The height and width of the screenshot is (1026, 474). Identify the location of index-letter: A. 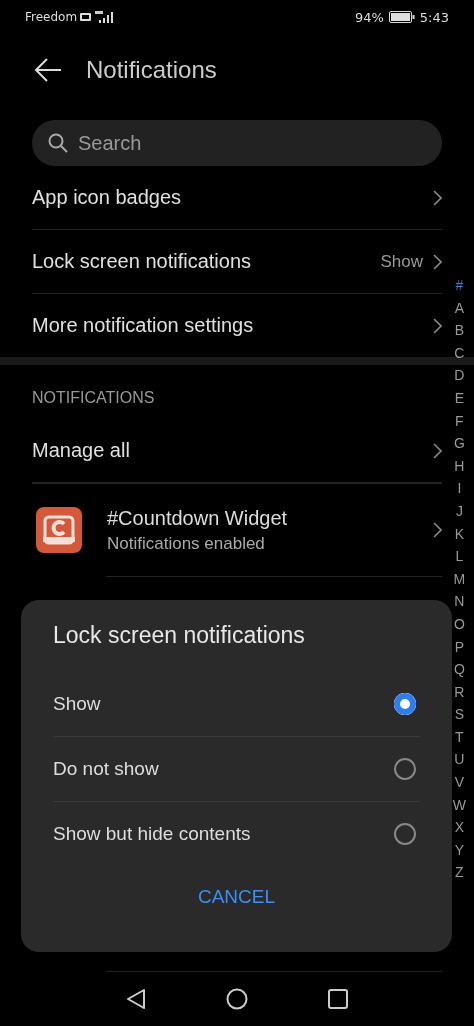
(459, 308).